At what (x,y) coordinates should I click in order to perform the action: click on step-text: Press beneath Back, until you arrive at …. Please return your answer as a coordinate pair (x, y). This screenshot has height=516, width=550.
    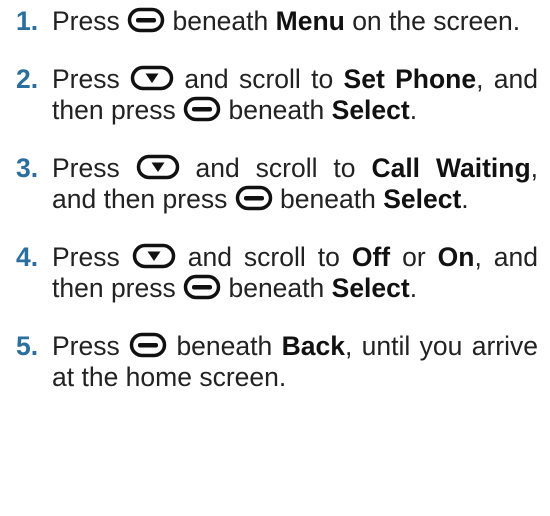
    Looking at the image, I should click on (297, 362).